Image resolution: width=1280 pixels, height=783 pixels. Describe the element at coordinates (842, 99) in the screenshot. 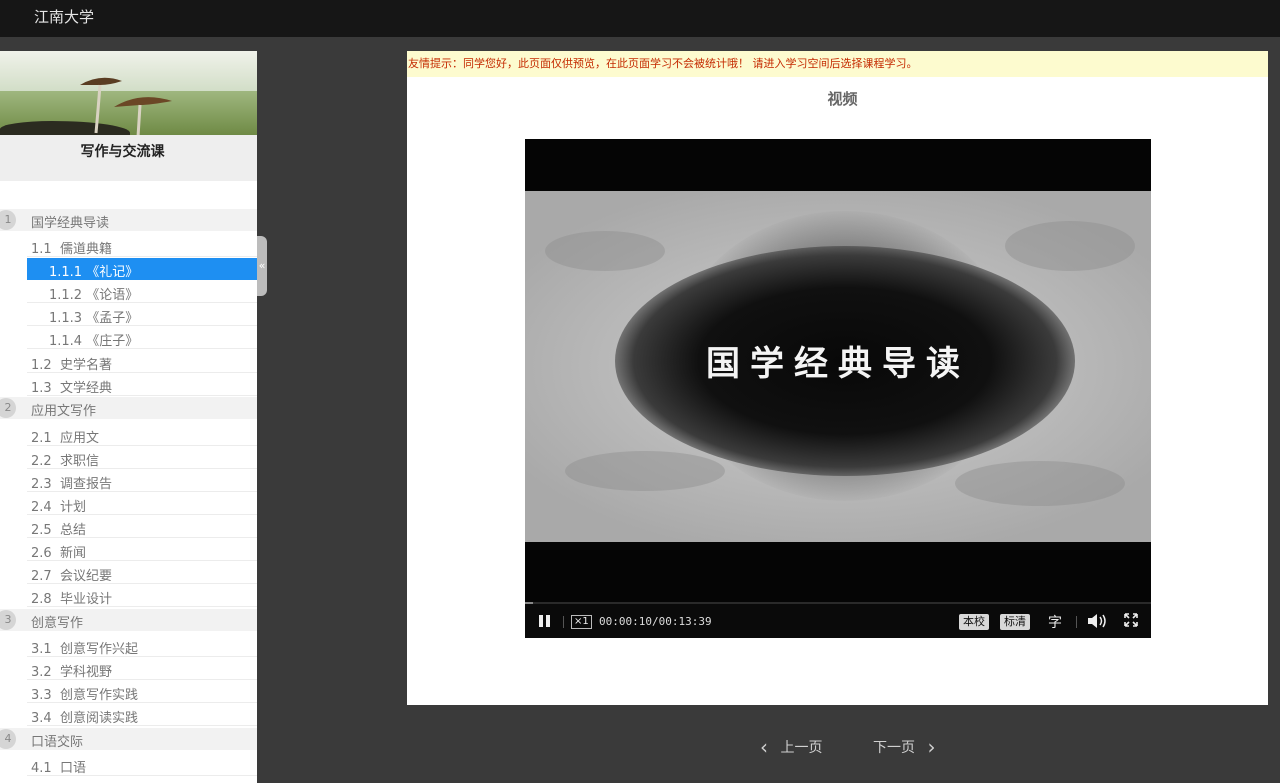

I see `section-title: 视频` at that location.